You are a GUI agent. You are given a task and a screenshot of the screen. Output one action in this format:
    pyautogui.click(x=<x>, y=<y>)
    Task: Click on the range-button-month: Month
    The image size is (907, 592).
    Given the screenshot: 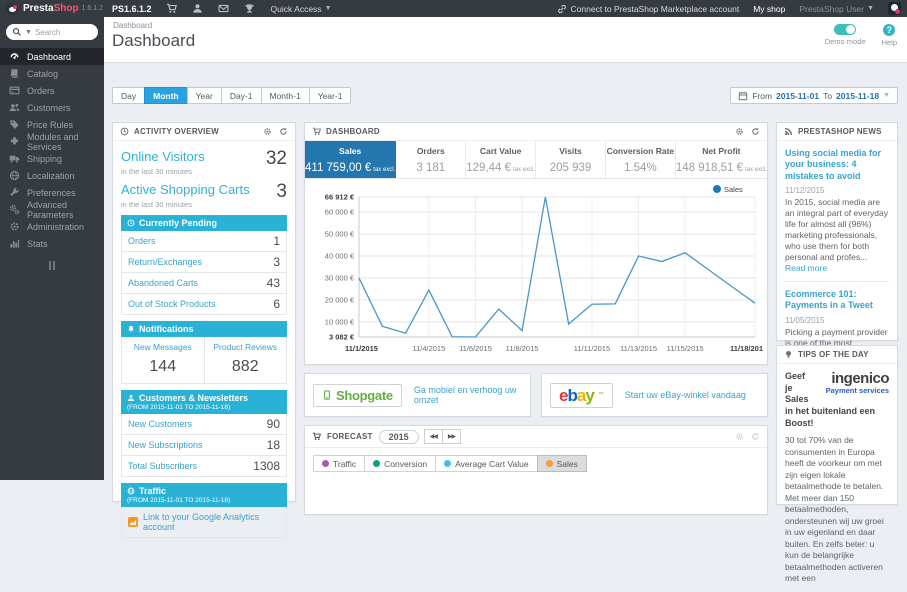 What is the action you would take?
    pyautogui.click(x=166, y=95)
    